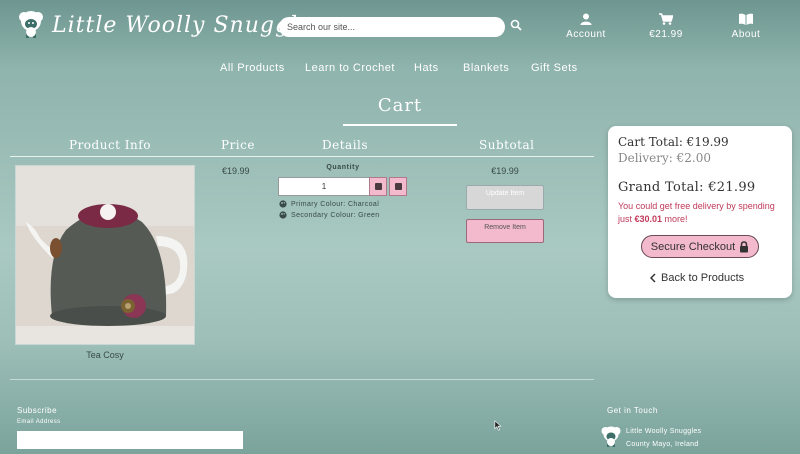 The image size is (800, 454). I want to click on page-title: Cart, so click(400, 105).